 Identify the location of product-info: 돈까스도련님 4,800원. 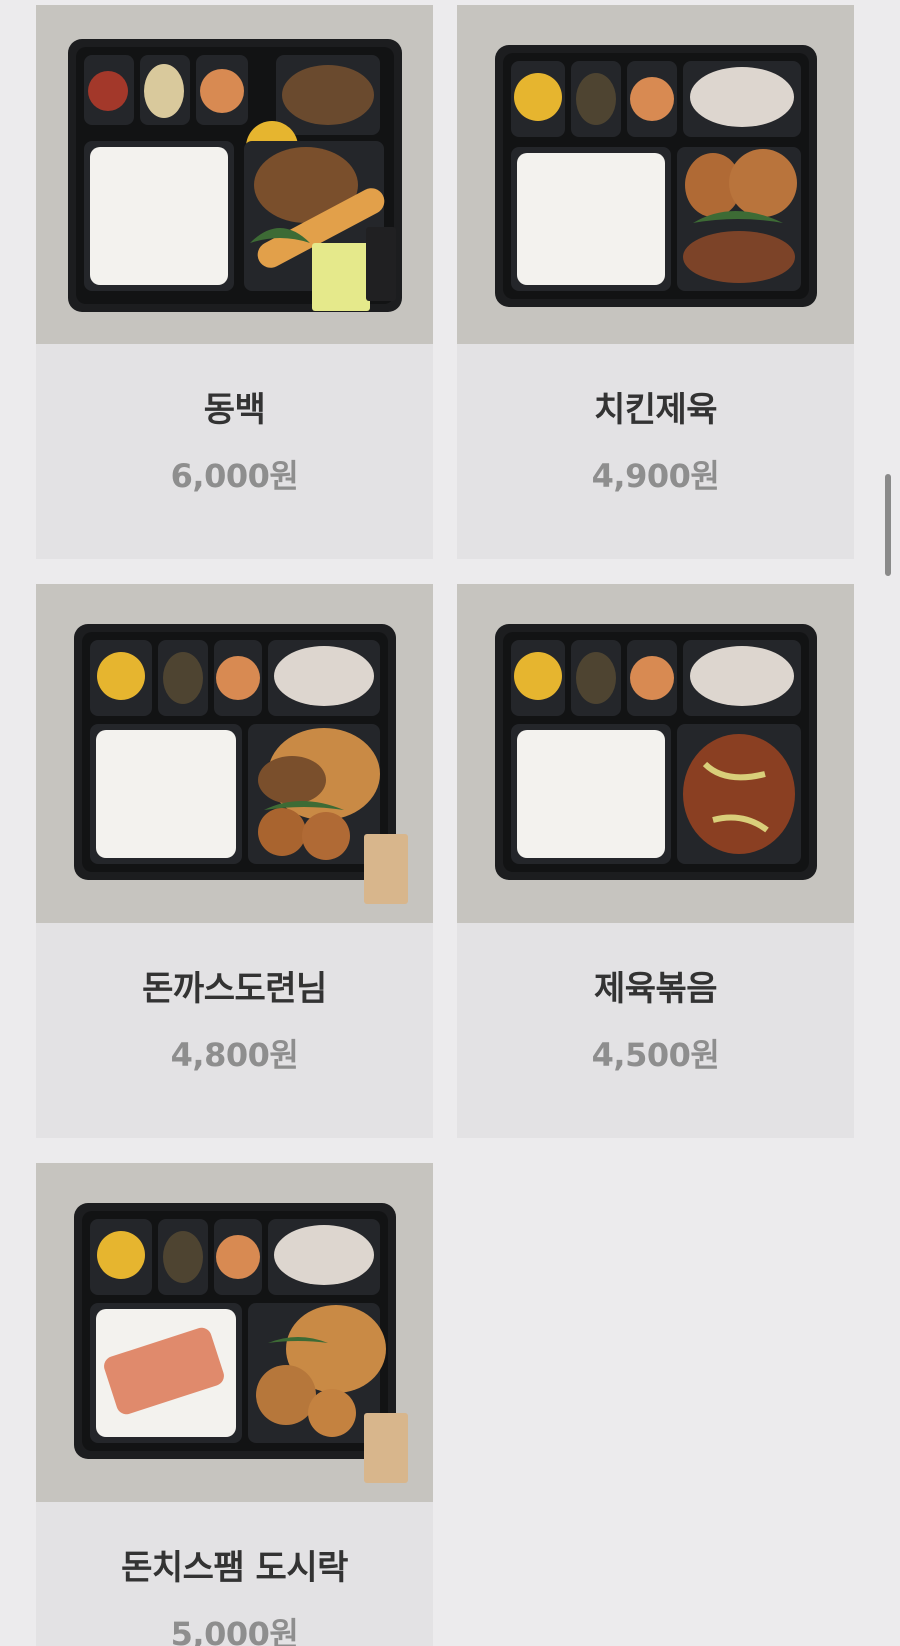
(234, 1030).